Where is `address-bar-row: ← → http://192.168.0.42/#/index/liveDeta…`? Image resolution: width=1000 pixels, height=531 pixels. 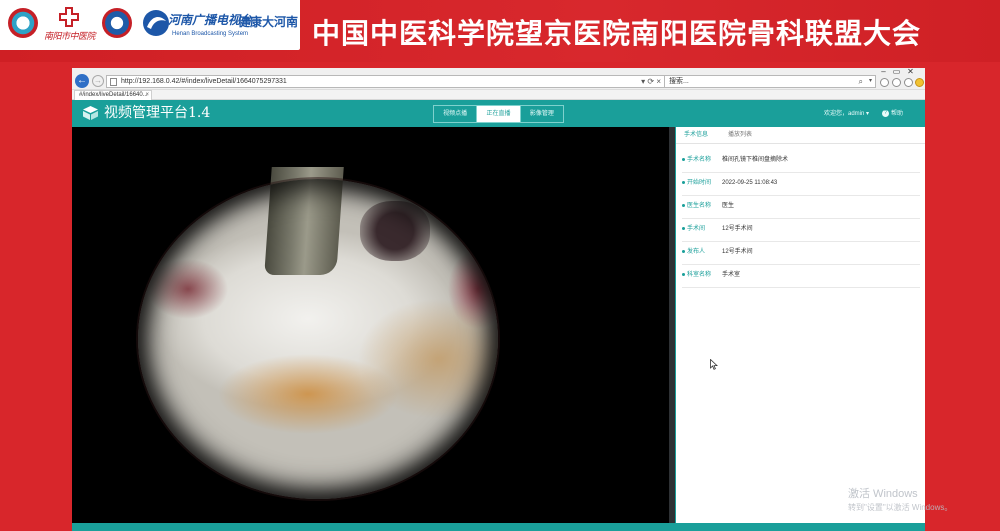 address-bar-row: ← → http://192.168.0.42/#/index/liveDeta… is located at coordinates (498, 79).